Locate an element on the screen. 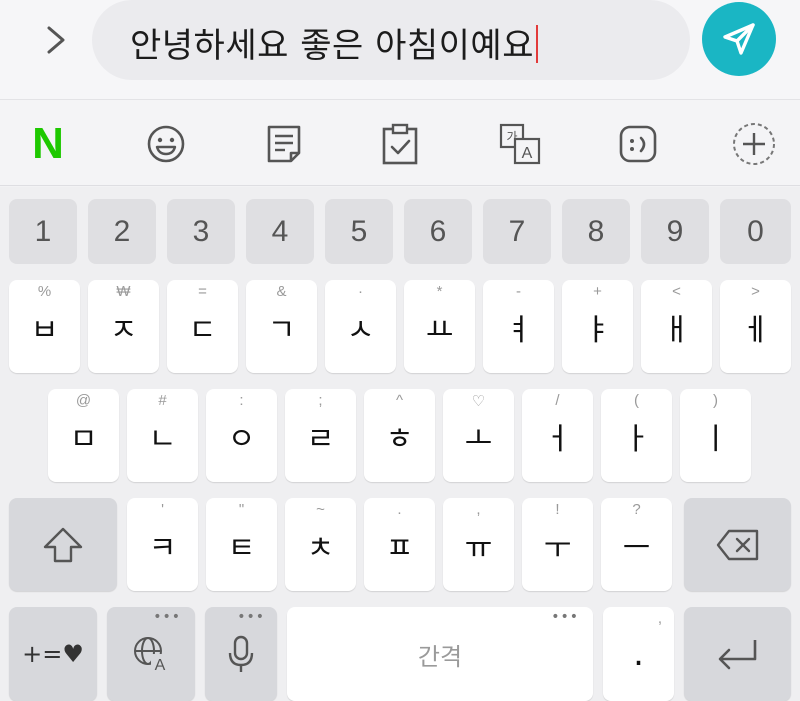  key-digeut: = ㄷ is located at coordinates (202, 326).